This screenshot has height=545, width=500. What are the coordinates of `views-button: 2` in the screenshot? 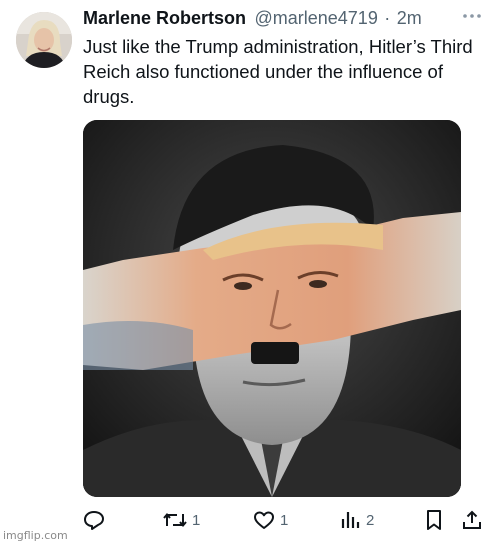 It's located at (356, 520).